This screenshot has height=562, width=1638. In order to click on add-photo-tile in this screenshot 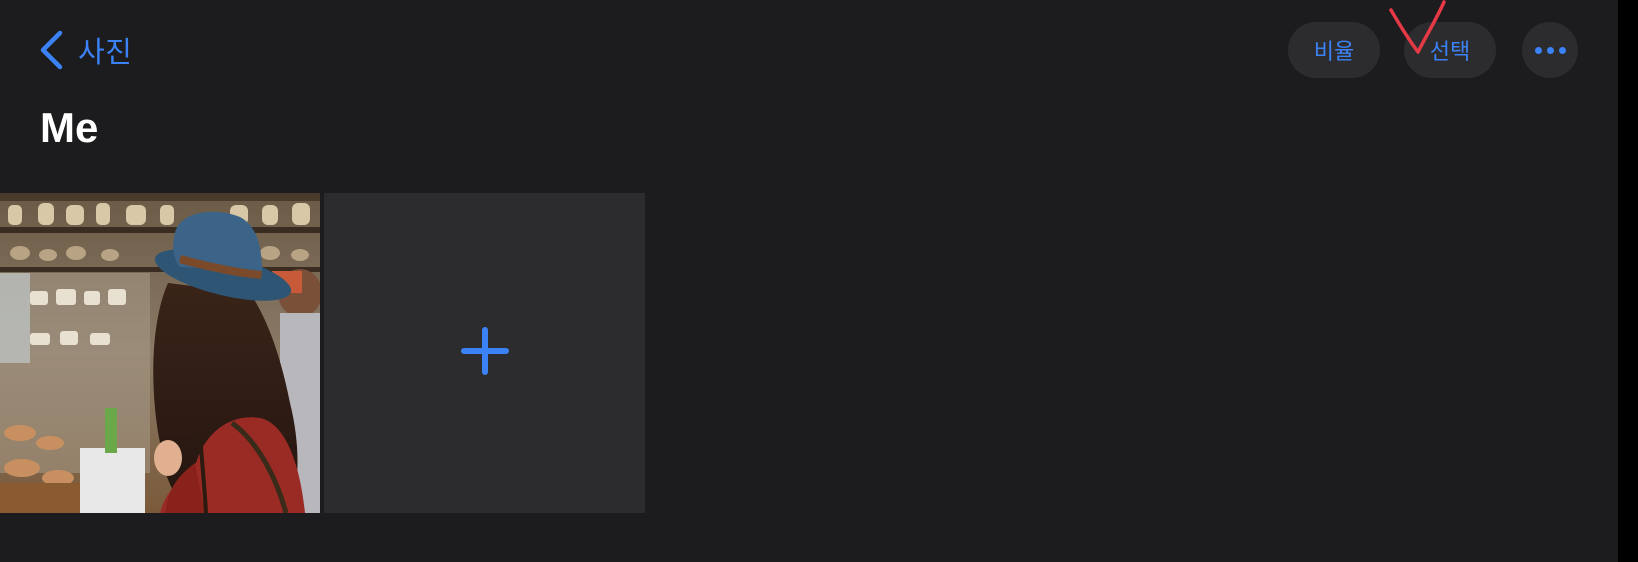, I will do `click(484, 353)`.